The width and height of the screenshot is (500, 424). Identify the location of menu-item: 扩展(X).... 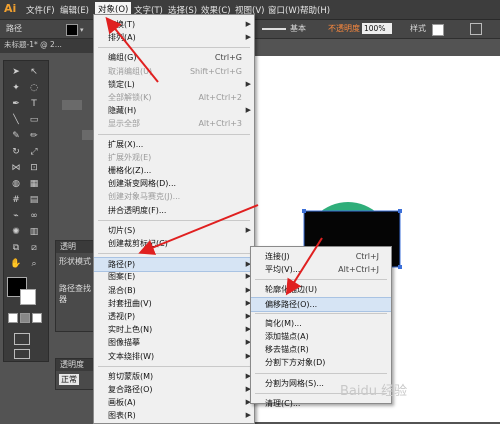
(174, 144).